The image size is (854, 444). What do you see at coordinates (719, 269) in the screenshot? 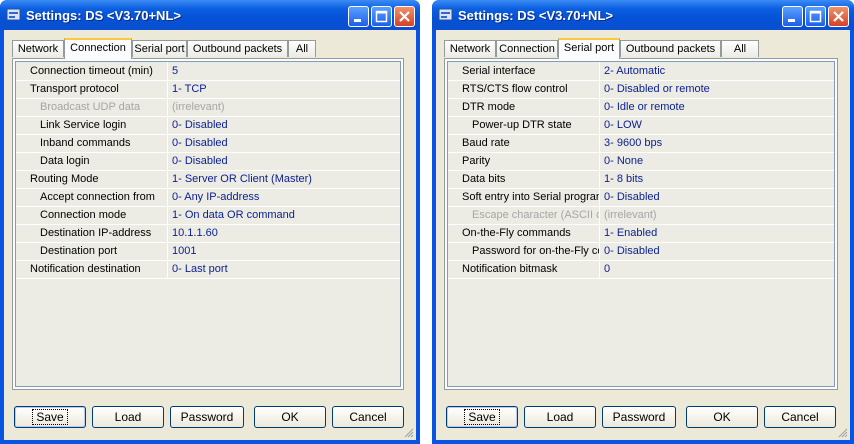
I see `setting-value: 0` at bounding box center [719, 269].